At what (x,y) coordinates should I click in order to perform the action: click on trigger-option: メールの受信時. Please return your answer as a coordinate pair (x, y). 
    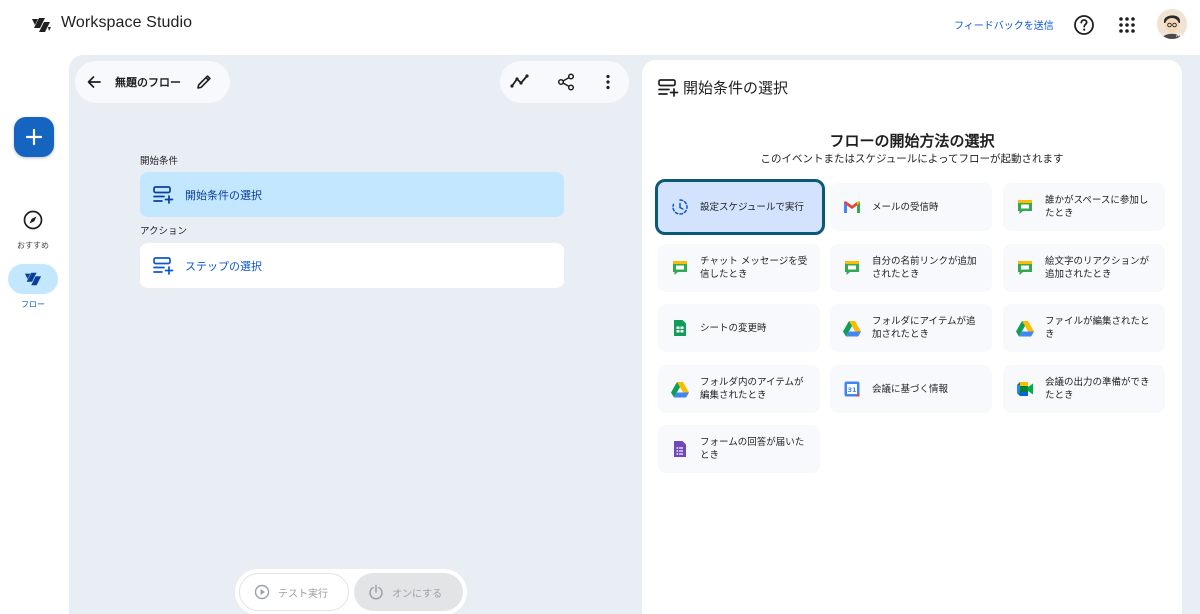
    Looking at the image, I should click on (911, 207).